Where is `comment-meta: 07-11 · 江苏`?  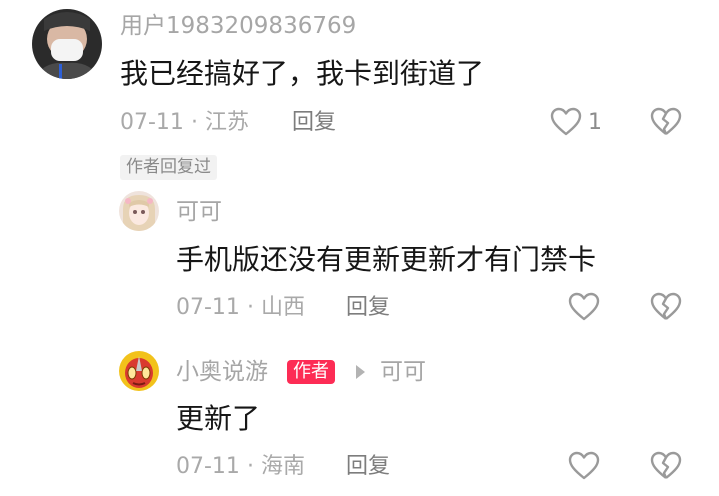
comment-meta: 07-11 · 江苏 is located at coordinates (184, 123).